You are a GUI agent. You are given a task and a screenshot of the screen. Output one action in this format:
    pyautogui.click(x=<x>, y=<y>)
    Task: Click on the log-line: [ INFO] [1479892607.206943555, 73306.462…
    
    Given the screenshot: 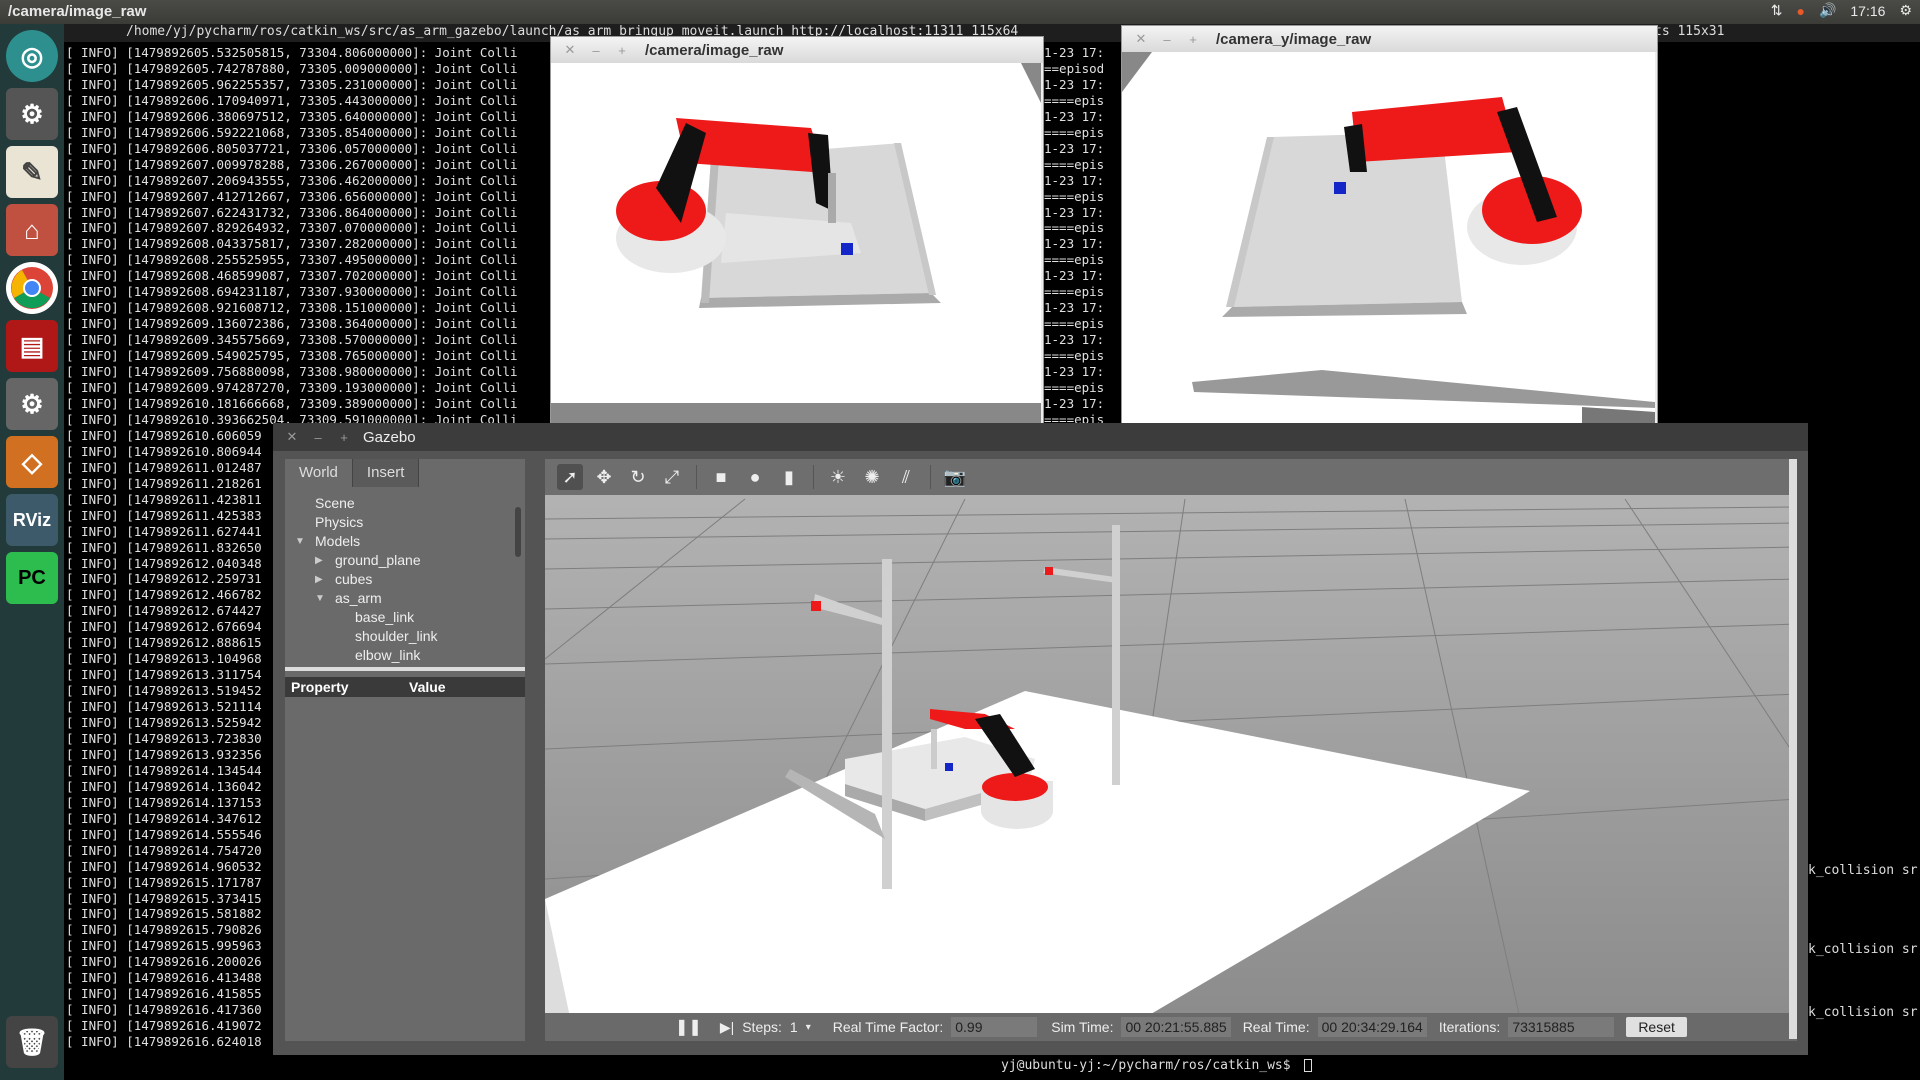 What is the action you would take?
    pyautogui.click(x=292, y=180)
    